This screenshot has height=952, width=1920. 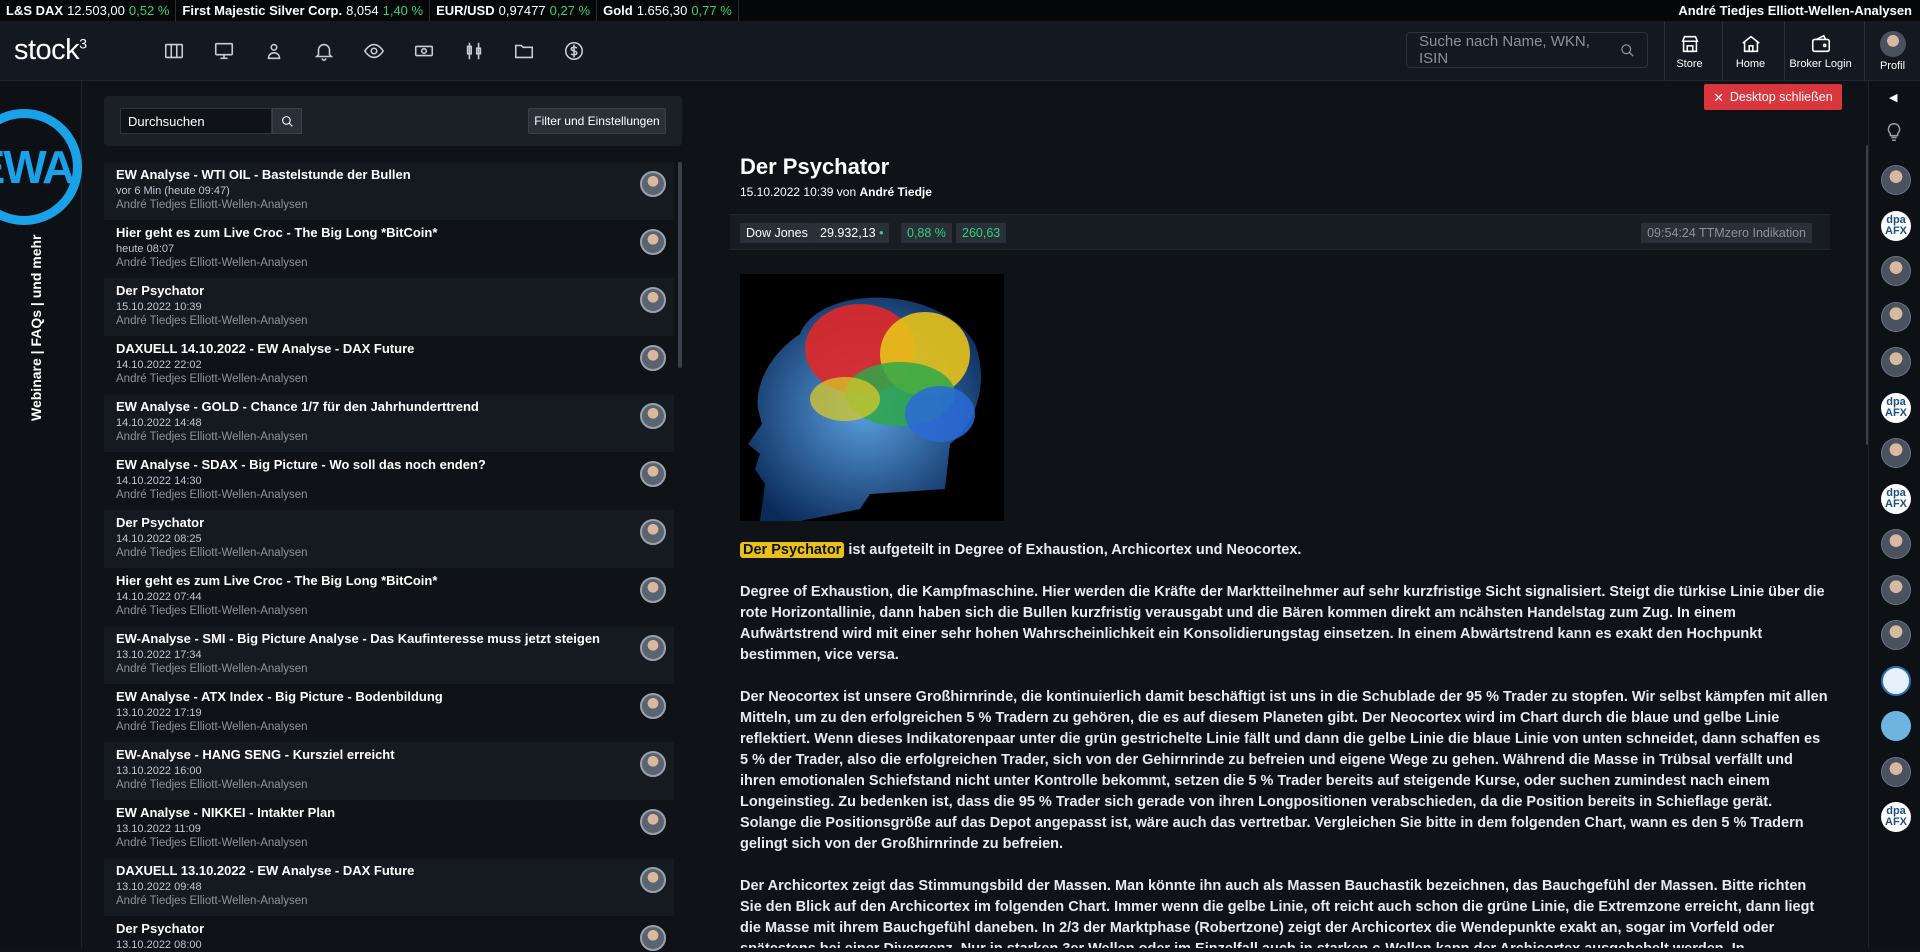 What do you see at coordinates (895, 192) in the screenshot?
I see `article-author: André Tiedje` at bounding box center [895, 192].